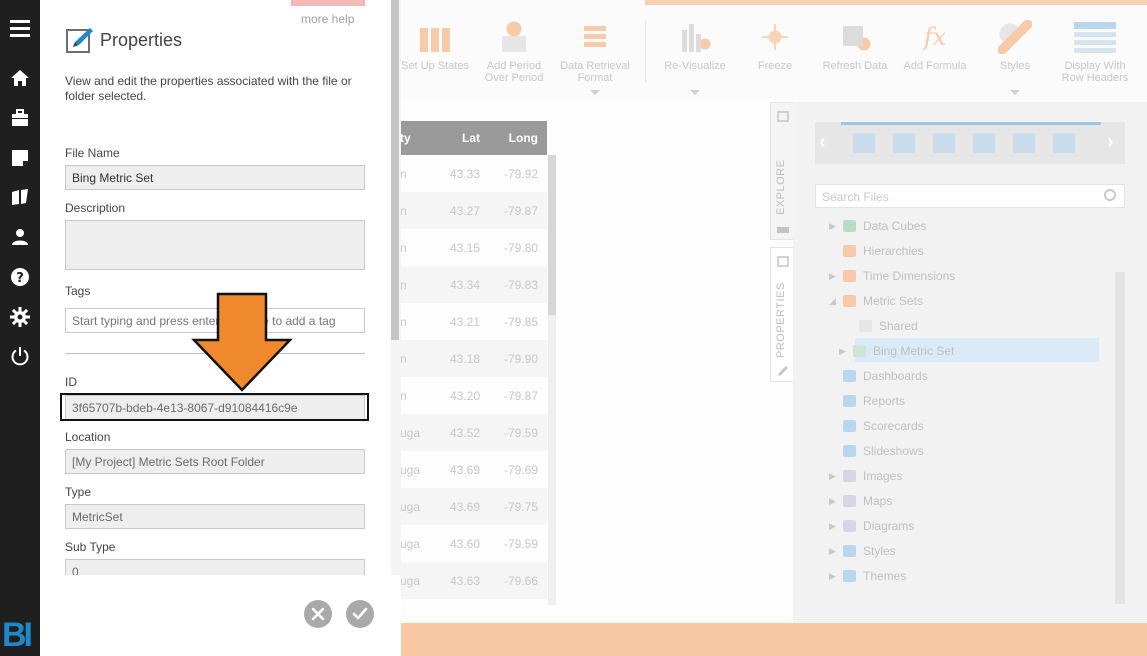 The image size is (1147, 656). I want to click on table-row: uga 43.60 -79.59, so click(473, 543).